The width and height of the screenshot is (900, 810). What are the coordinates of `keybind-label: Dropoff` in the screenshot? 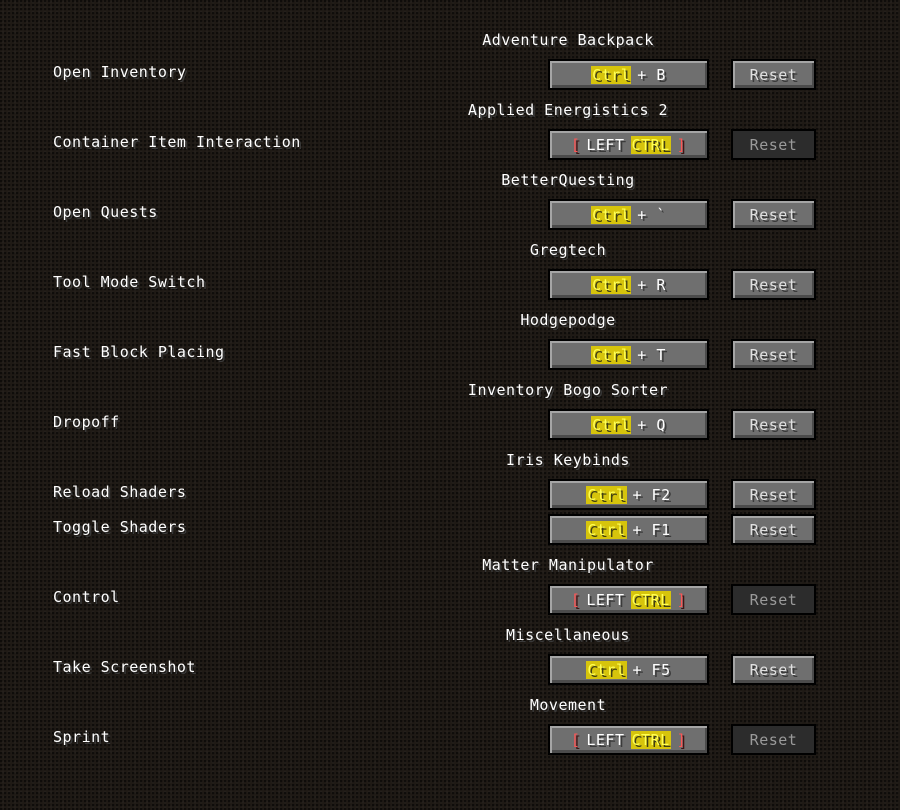 It's located at (86, 422).